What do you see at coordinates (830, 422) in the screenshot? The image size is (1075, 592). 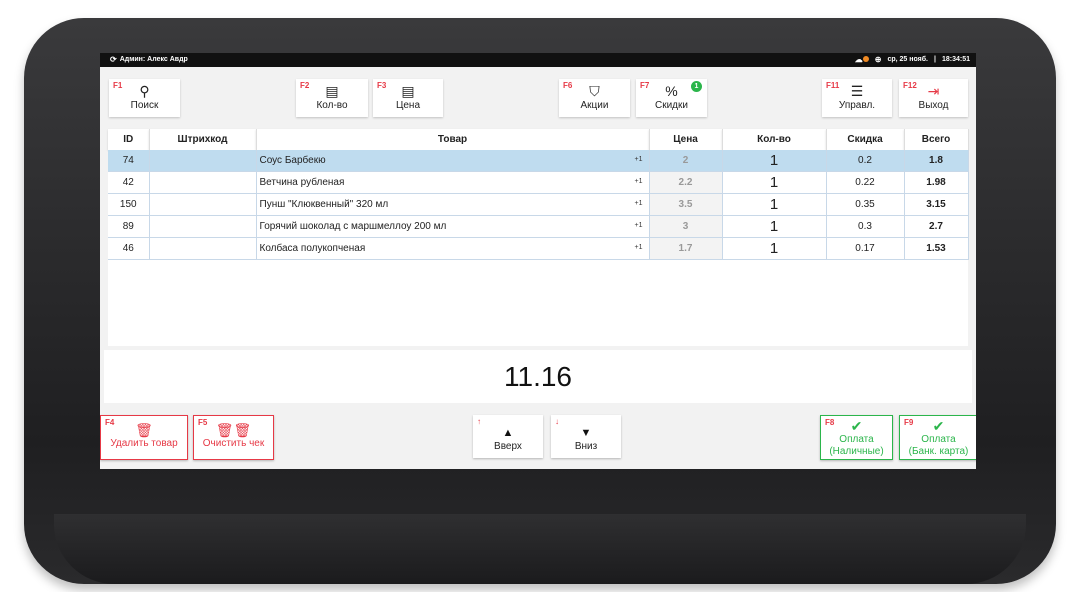 I see `hotkey-f8: F8` at bounding box center [830, 422].